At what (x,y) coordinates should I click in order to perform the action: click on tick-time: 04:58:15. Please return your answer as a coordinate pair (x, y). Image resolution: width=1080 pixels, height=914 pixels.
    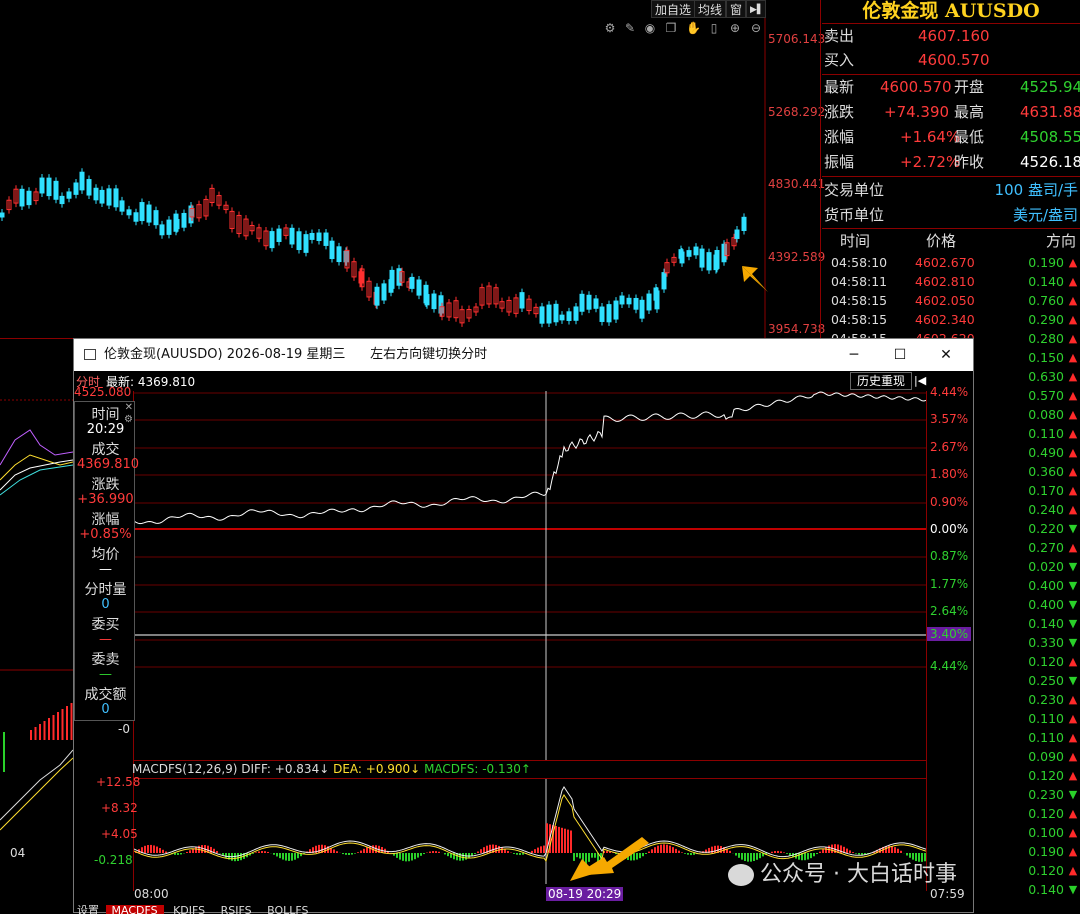
    Looking at the image, I should click on (859, 300).